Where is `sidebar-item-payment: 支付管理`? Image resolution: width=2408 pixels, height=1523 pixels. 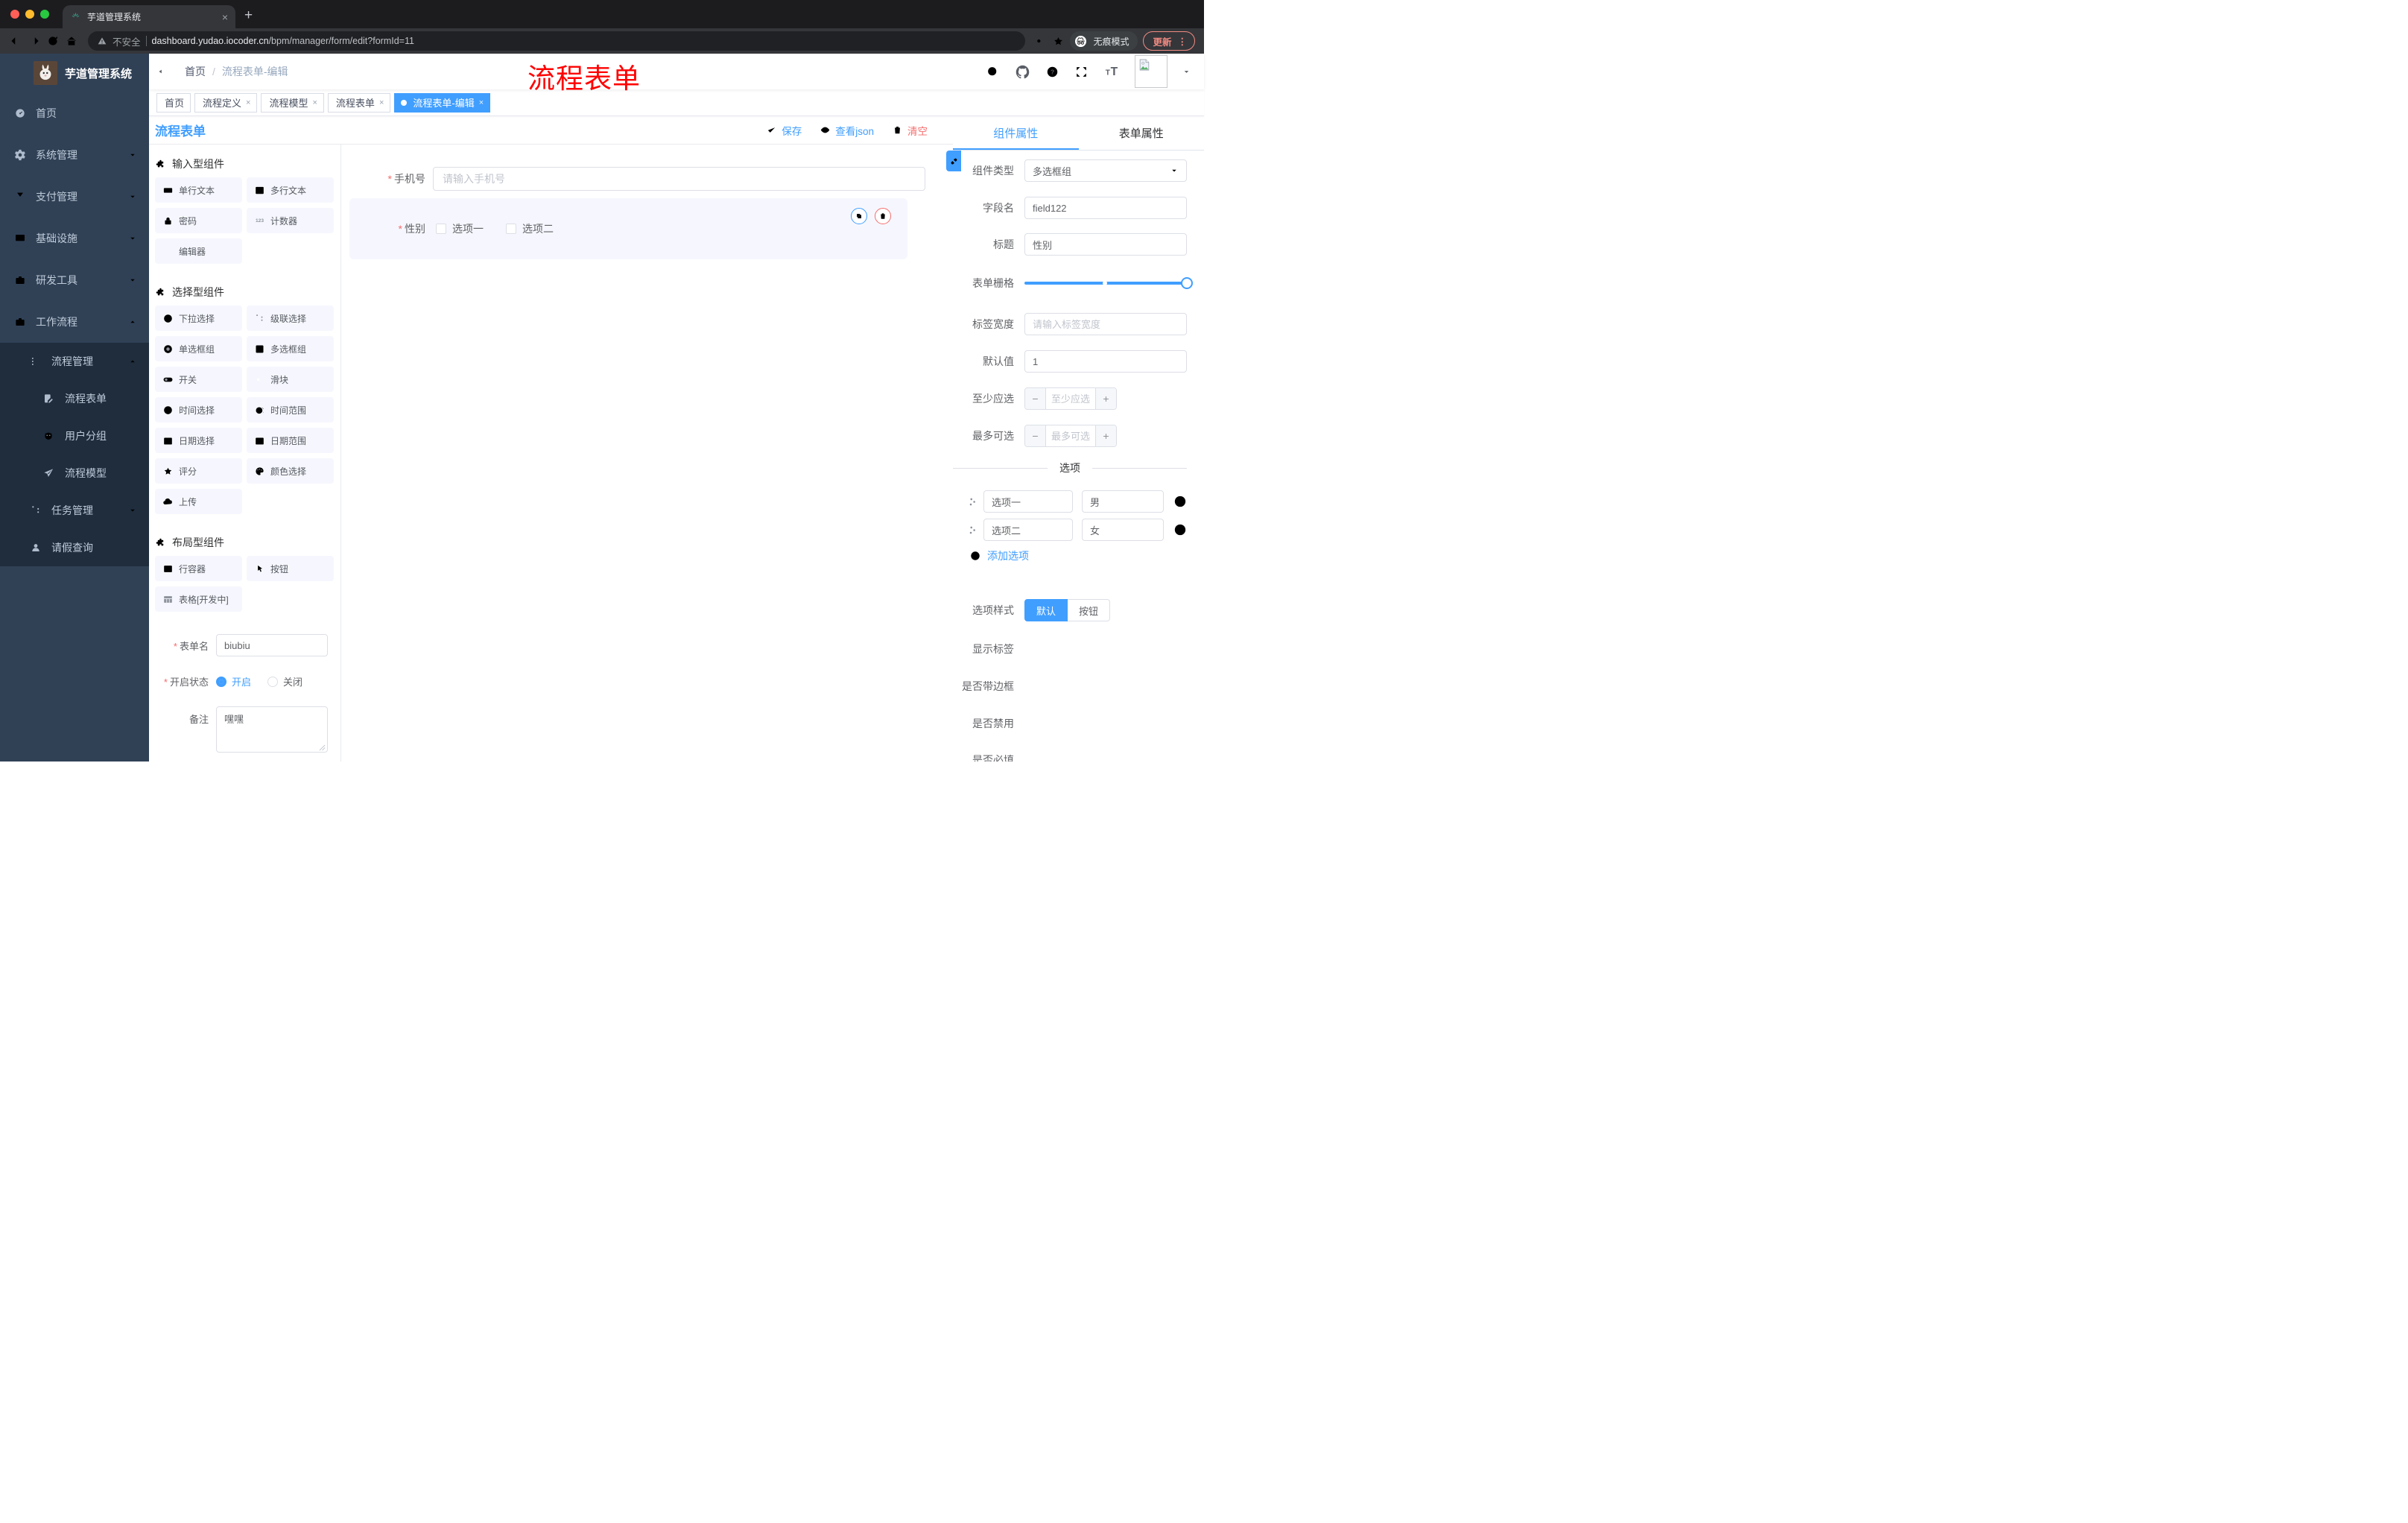 sidebar-item-payment: 支付管理 is located at coordinates (74, 197).